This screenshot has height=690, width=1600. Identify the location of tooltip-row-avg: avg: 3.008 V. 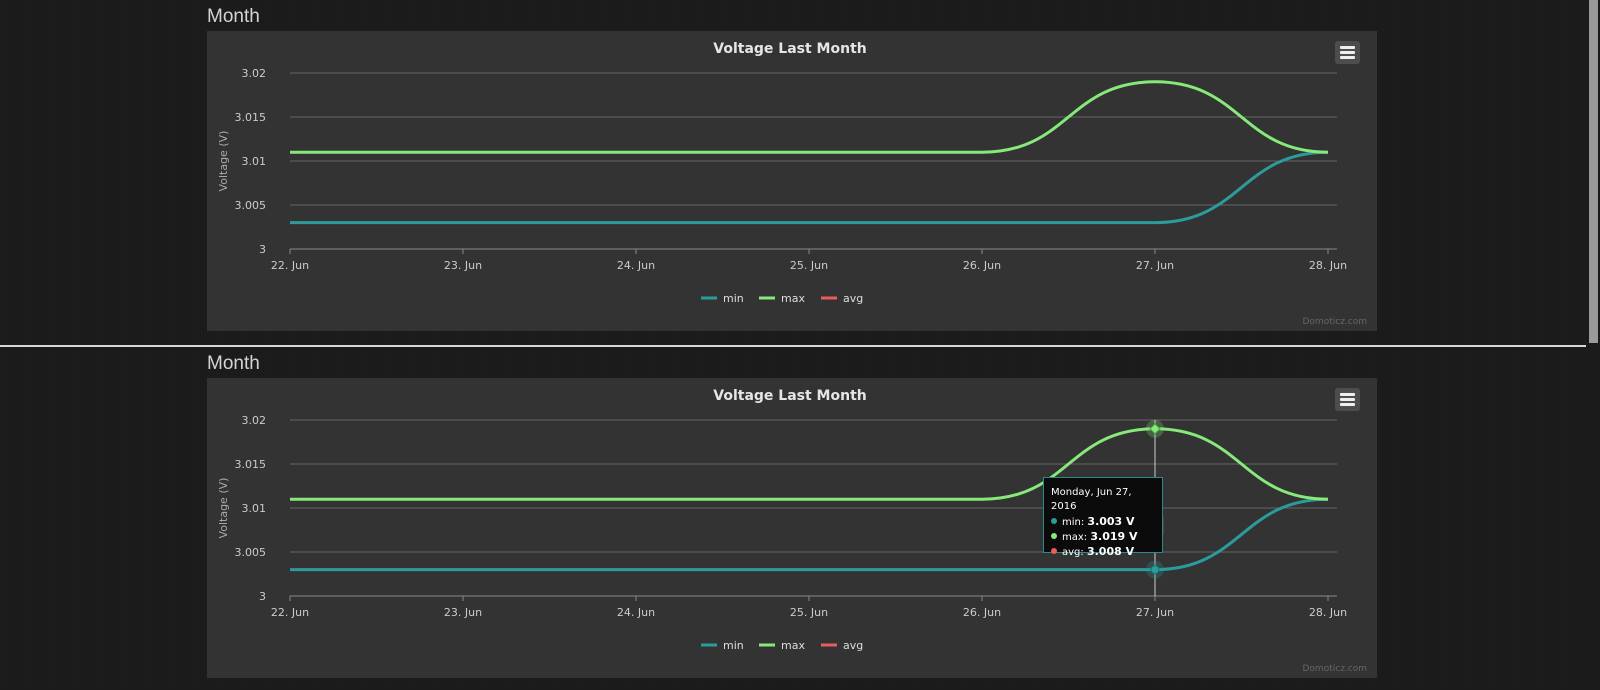
(1103, 552).